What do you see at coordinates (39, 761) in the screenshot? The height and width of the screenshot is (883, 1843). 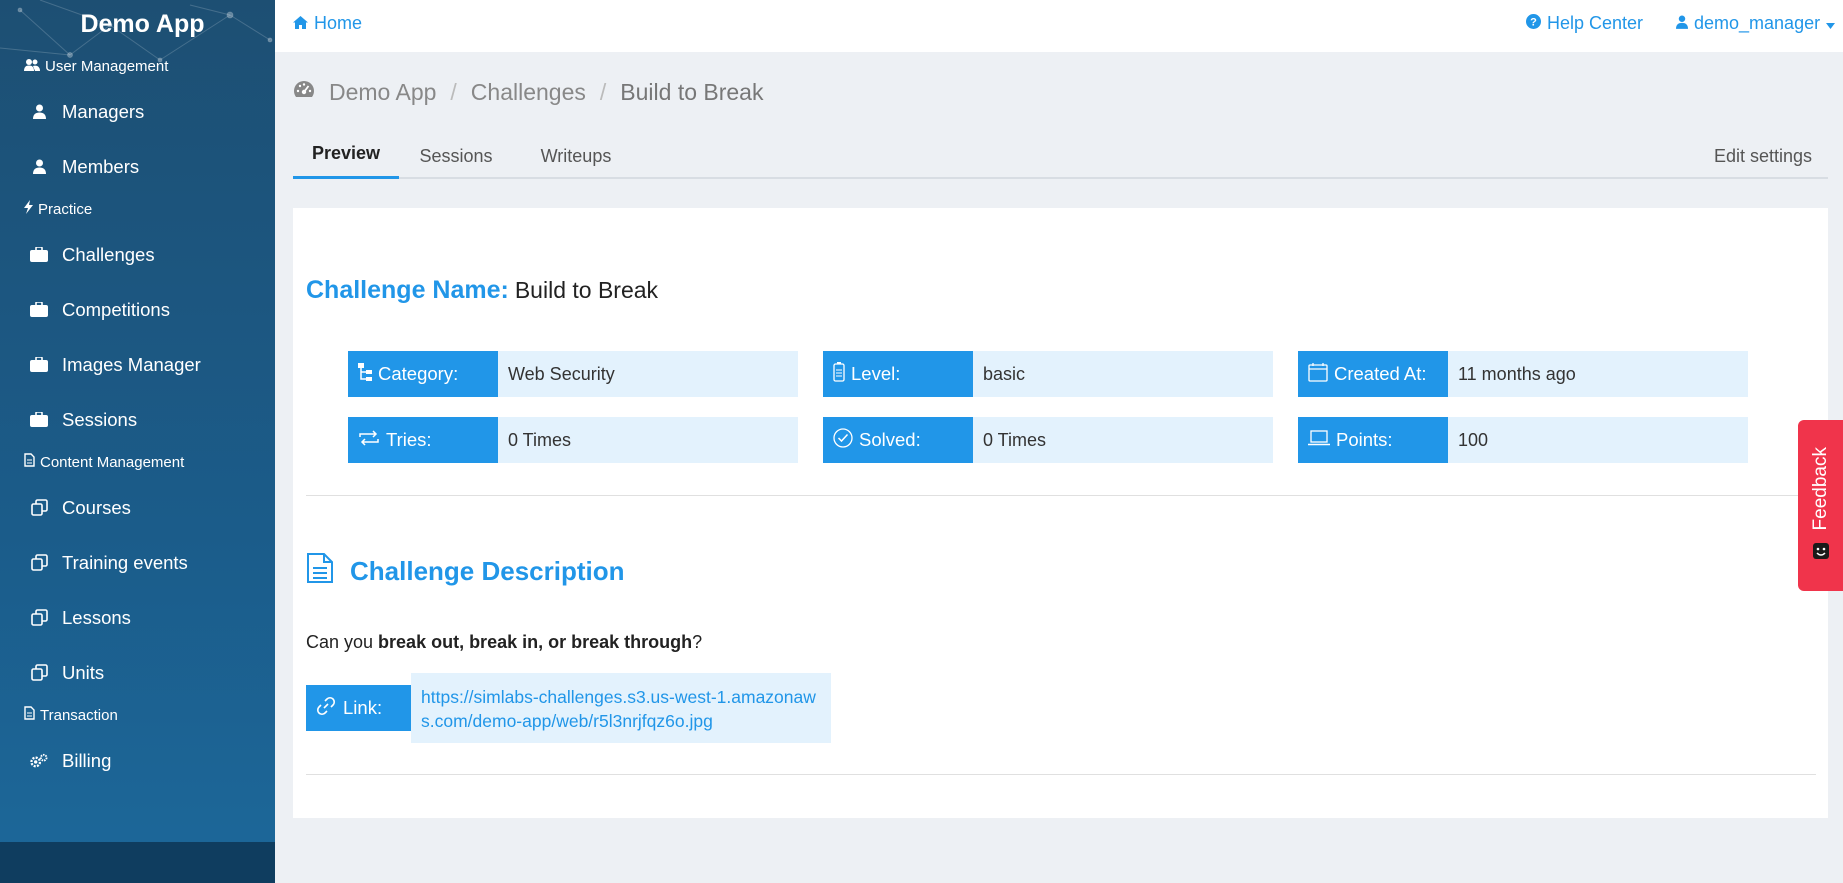 I see `gears-icon` at bounding box center [39, 761].